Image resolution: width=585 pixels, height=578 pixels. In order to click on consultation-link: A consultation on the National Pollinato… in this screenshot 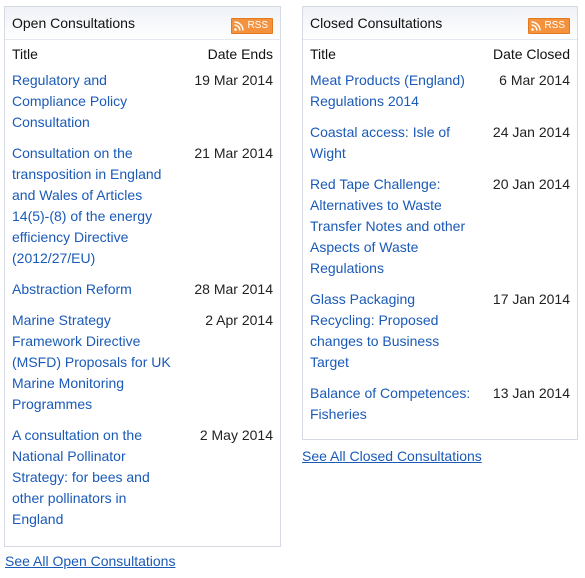, I will do `click(96, 477)`.